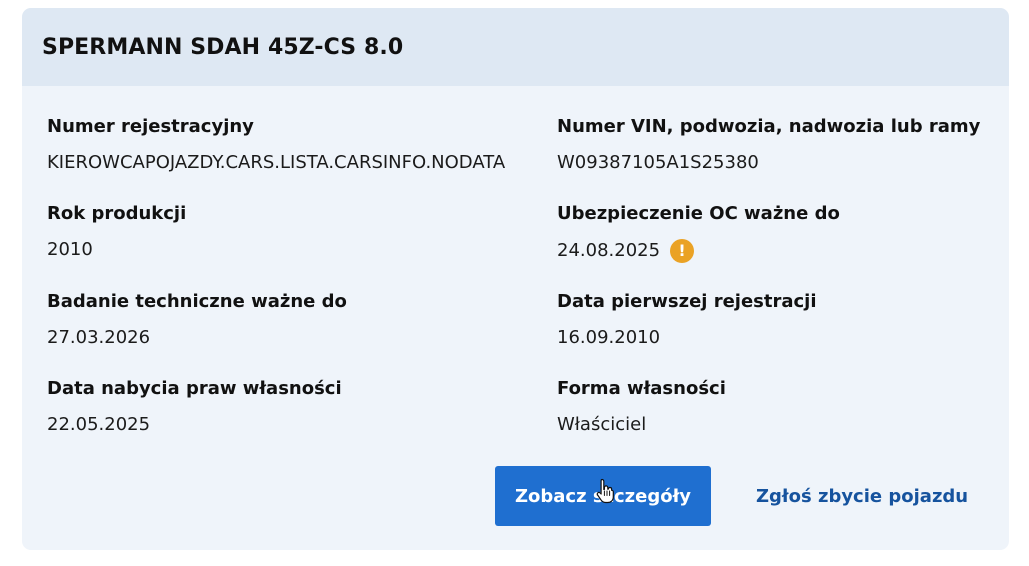 The width and height of the screenshot is (1029, 566). What do you see at coordinates (197, 301) in the screenshot?
I see `field-label: Badanie techniczne ważne do` at bounding box center [197, 301].